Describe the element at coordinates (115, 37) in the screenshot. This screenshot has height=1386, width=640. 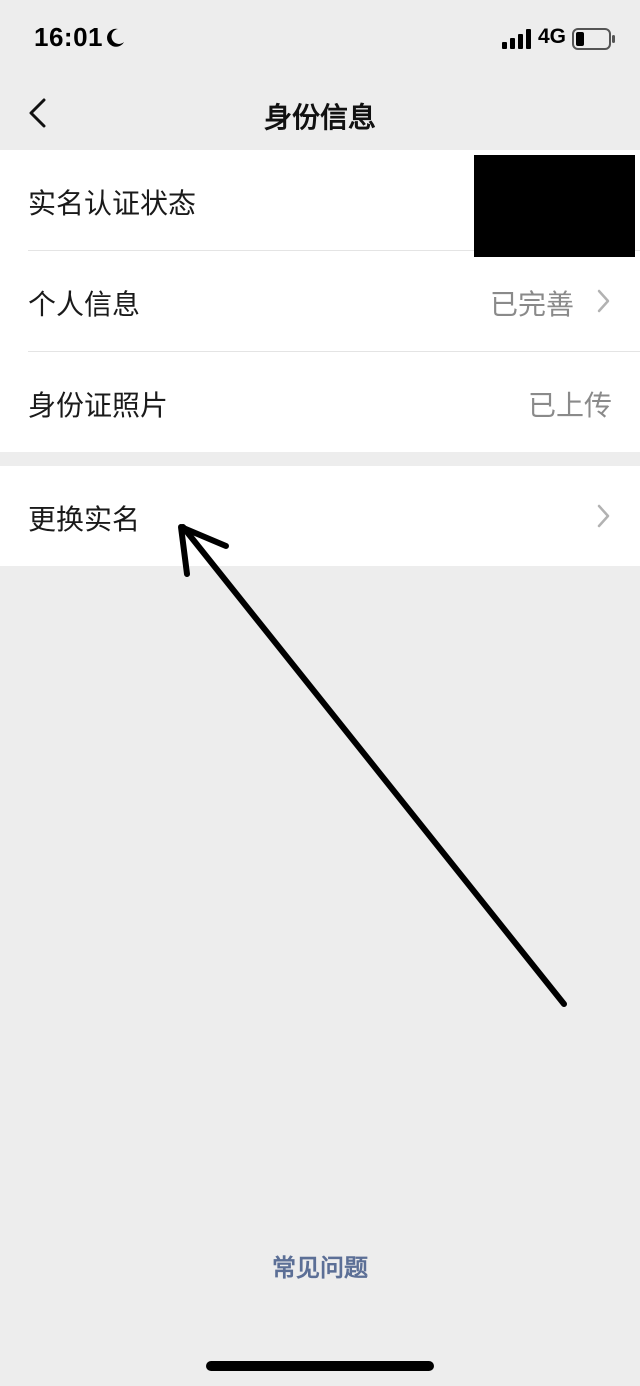
I see `moon-icon` at that location.